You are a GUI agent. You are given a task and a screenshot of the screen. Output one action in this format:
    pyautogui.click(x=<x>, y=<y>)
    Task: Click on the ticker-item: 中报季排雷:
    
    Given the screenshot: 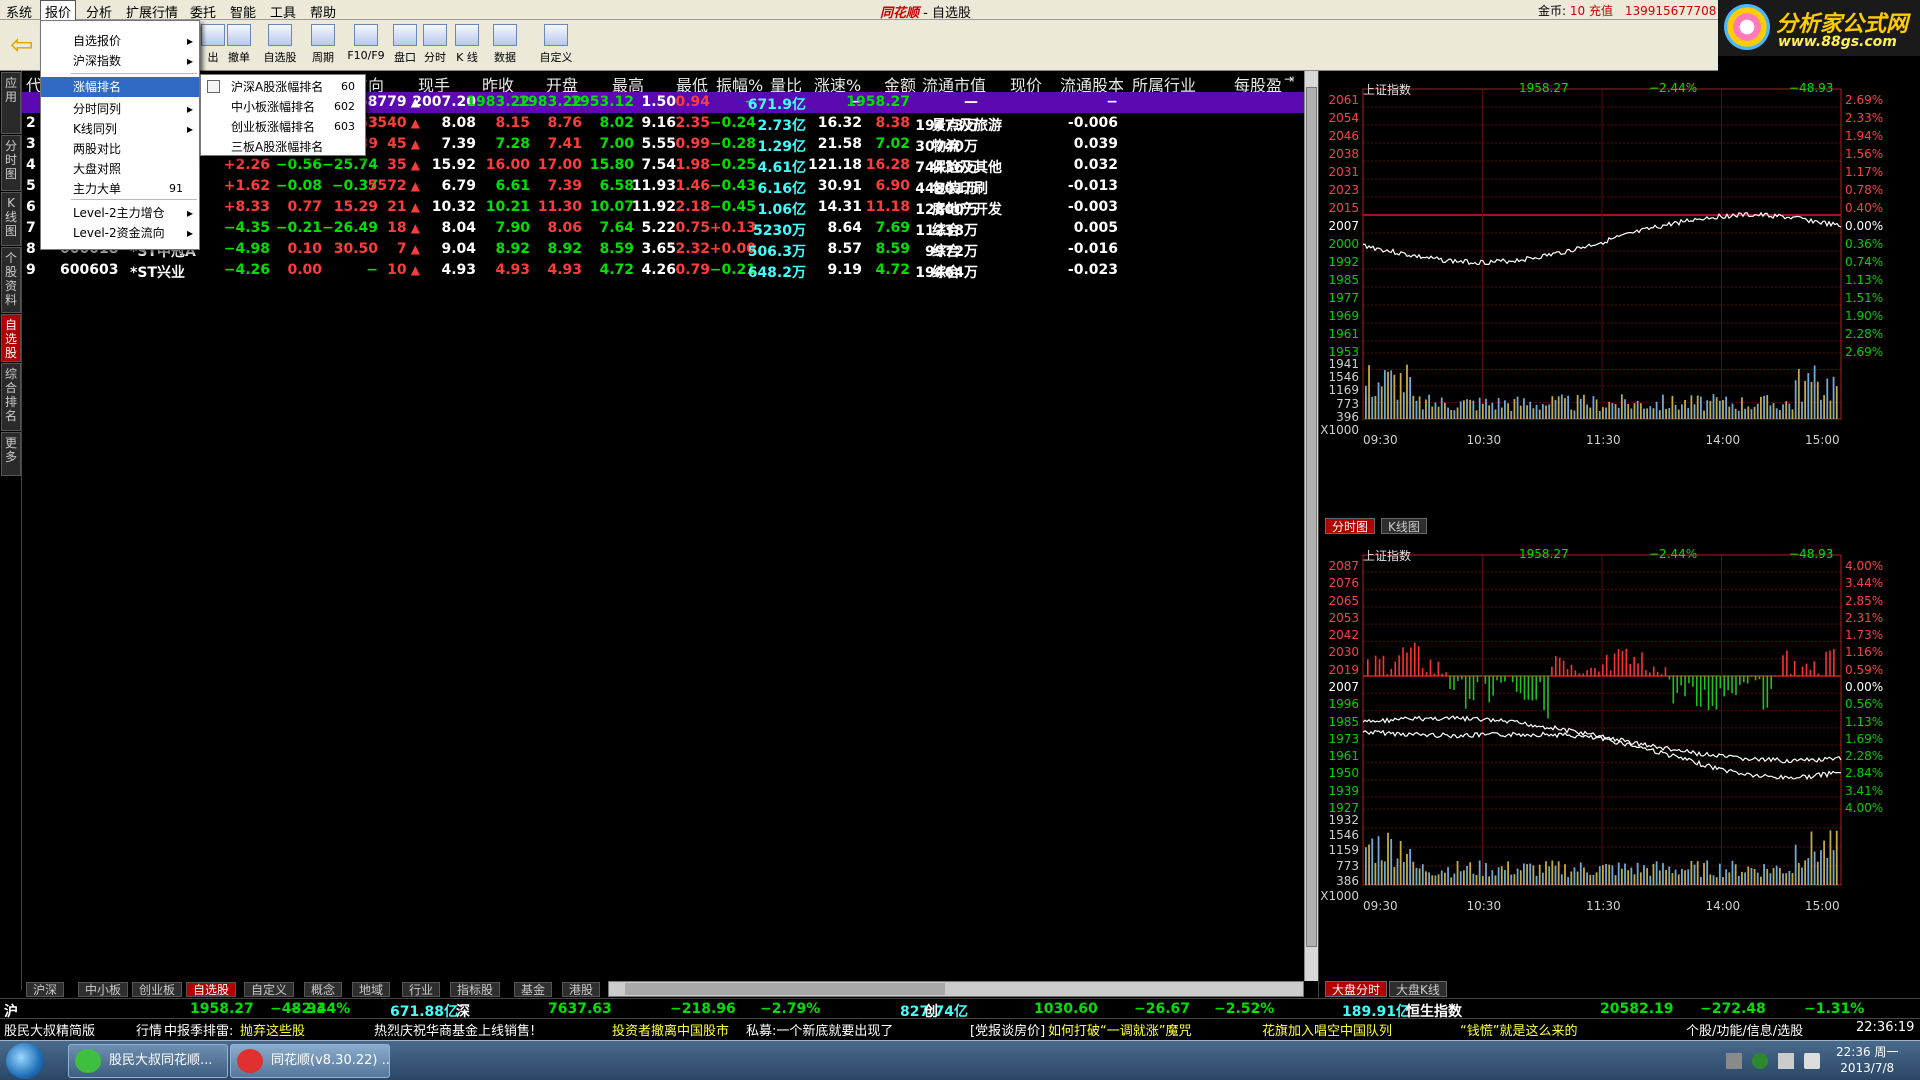 What is the action you would take?
    pyautogui.click(x=198, y=1029)
    